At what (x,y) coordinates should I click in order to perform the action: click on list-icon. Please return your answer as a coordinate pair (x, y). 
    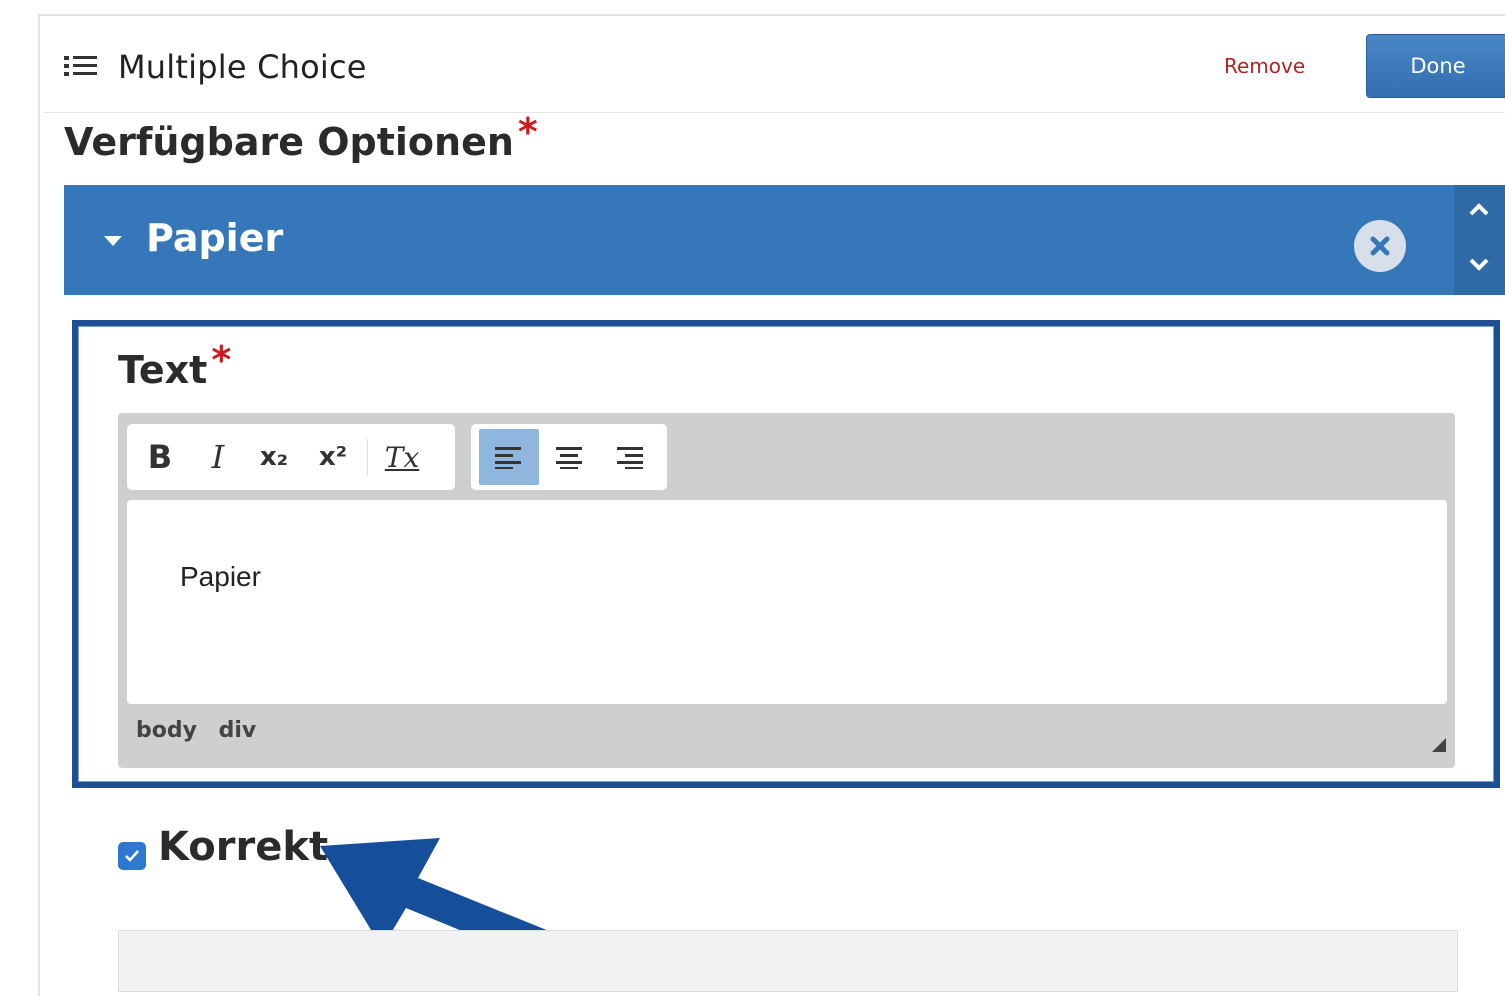
    Looking at the image, I should click on (80, 66).